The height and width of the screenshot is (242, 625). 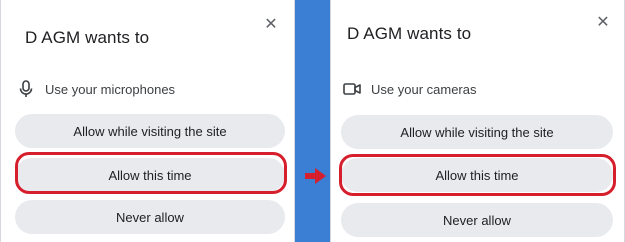 I want to click on permission-row: Use your microphones, so click(x=96, y=89).